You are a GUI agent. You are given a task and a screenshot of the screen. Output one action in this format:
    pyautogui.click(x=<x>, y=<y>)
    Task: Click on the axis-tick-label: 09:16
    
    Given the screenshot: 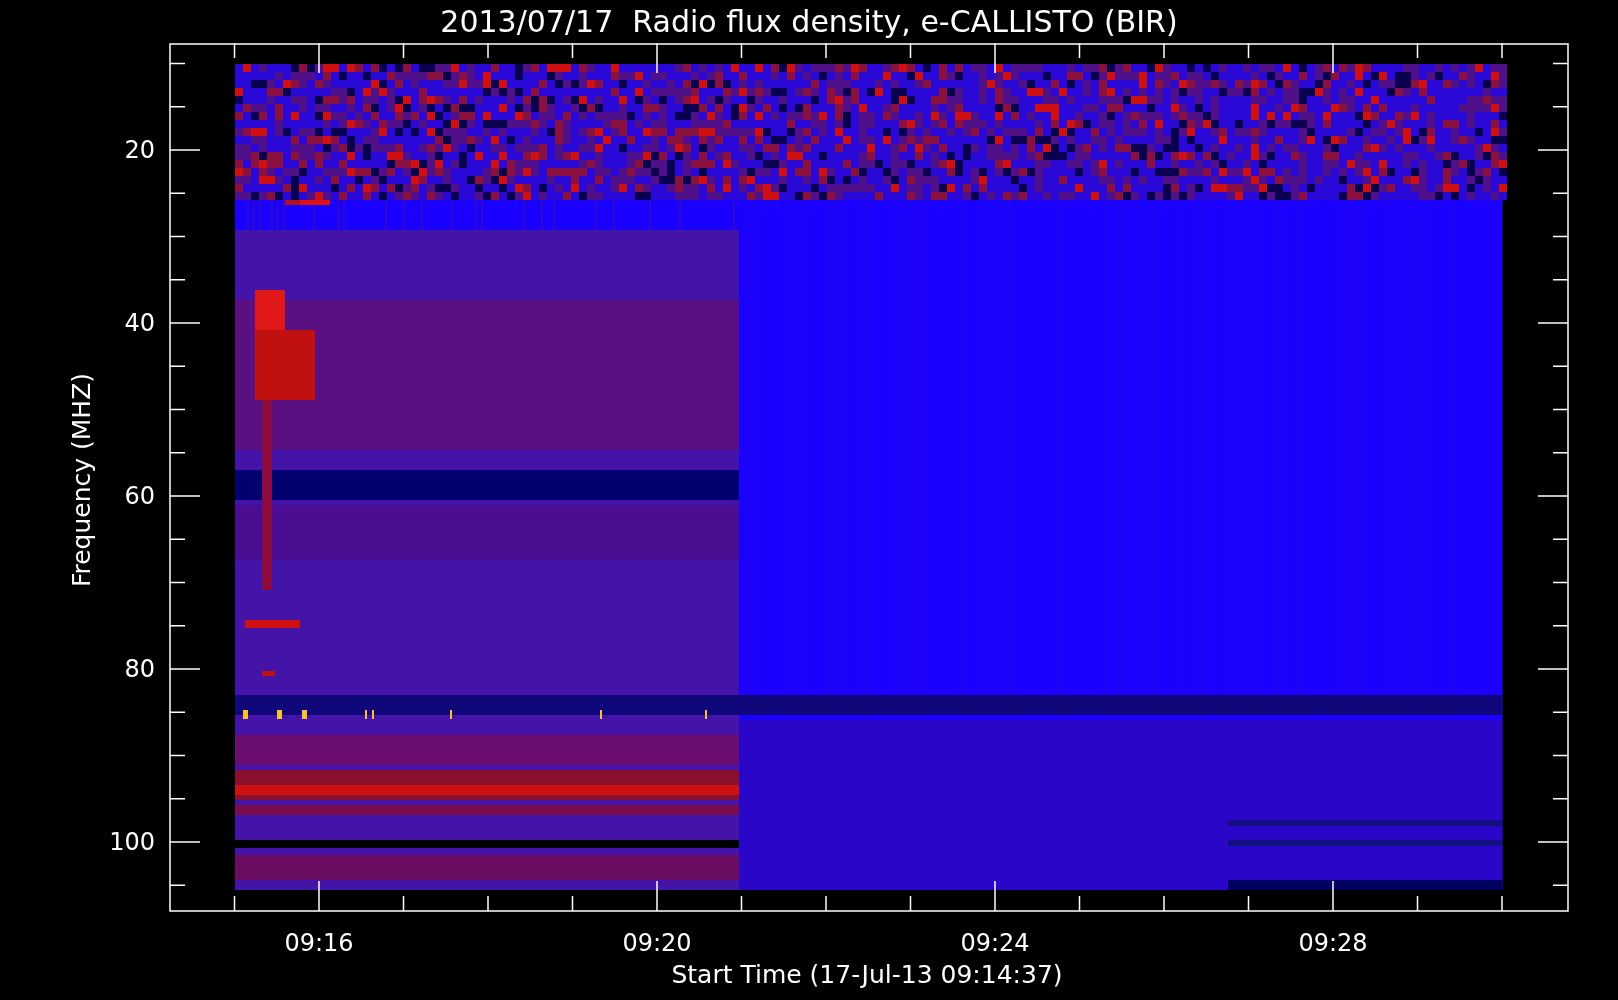 What is the action you would take?
    pyautogui.click(x=319, y=943)
    